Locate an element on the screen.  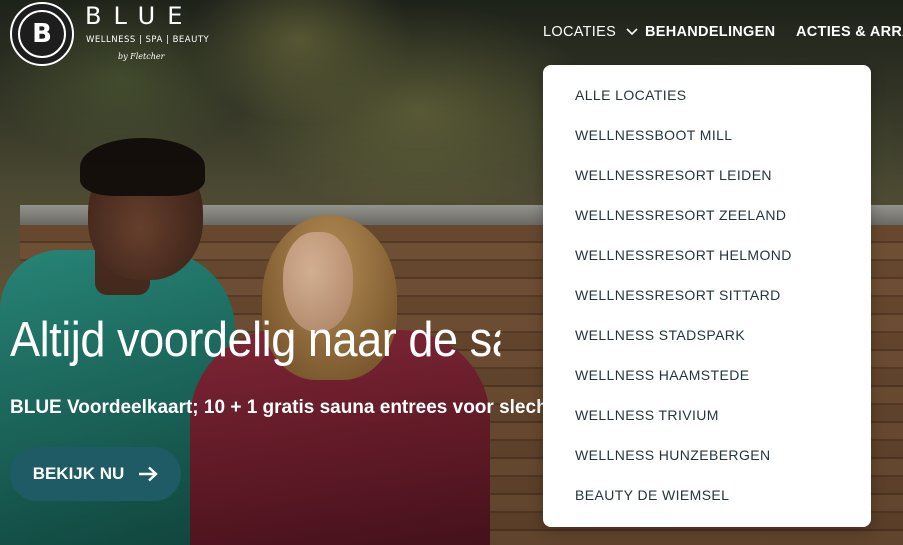
chevron-down-icon is located at coordinates (632, 32).